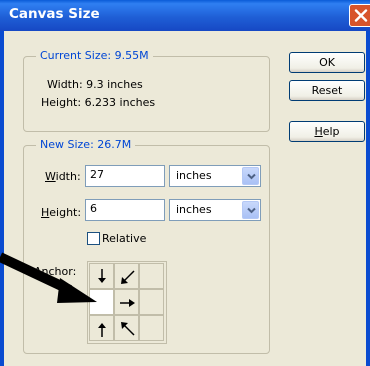 This screenshot has width=370, height=366. What do you see at coordinates (327, 90) in the screenshot?
I see `reset-button: Reset` at bounding box center [327, 90].